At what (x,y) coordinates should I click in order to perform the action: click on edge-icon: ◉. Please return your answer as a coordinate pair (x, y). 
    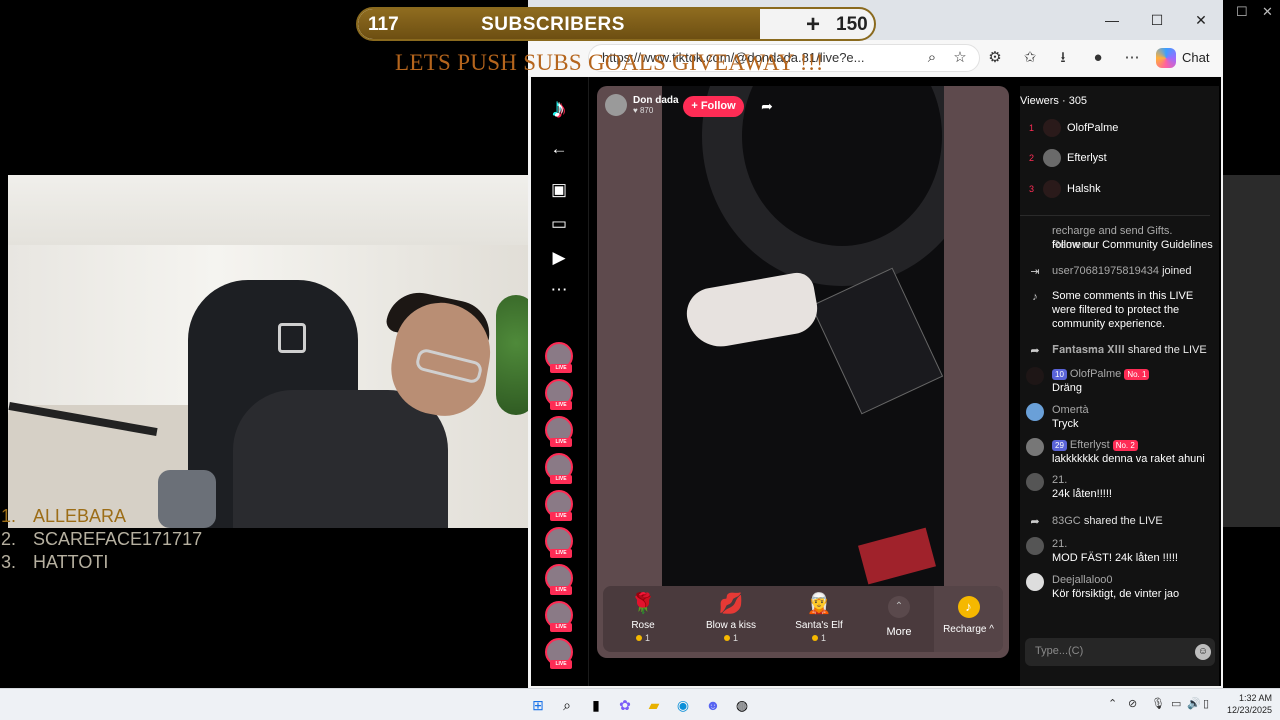
    Looking at the image, I should click on (683, 705).